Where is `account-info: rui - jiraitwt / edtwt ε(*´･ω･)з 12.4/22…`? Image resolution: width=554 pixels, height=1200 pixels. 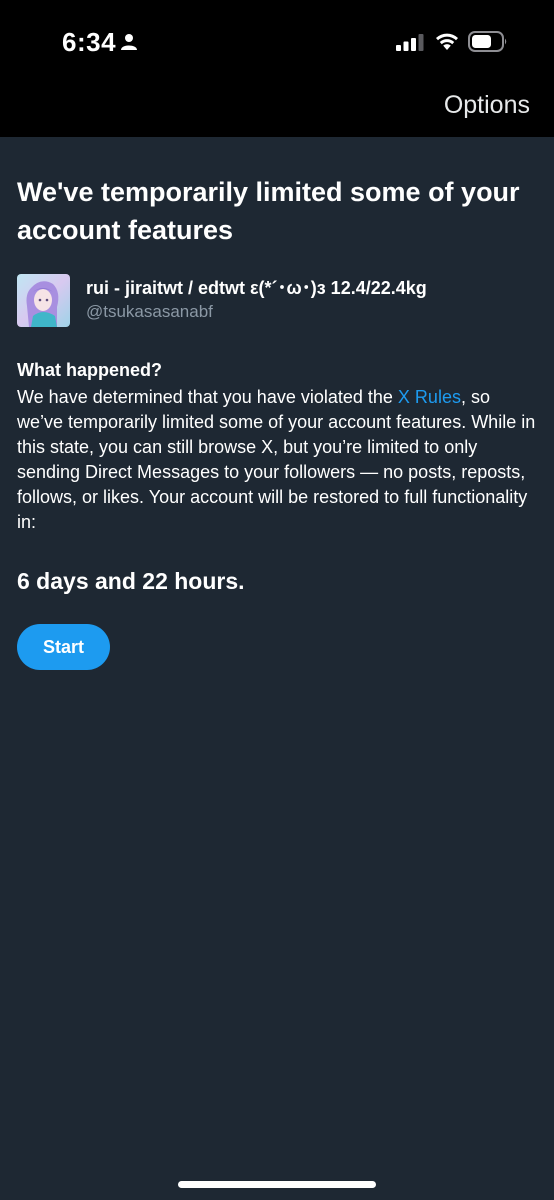 account-info: rui - jiraitwt / edtwt ε(*´･ω･)з 12.4/22… is located at coordinates (256, 300).